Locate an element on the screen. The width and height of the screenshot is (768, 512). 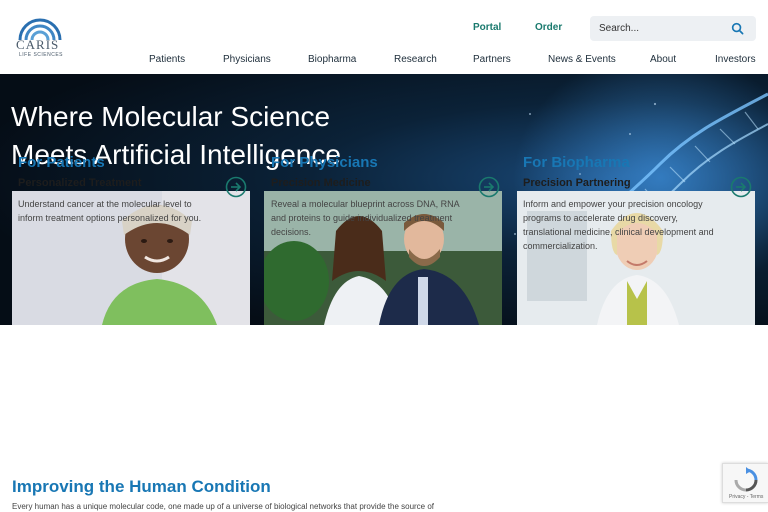
card-biopharma-subtitle: Precision Partnering is located at coordinates (577, 183).